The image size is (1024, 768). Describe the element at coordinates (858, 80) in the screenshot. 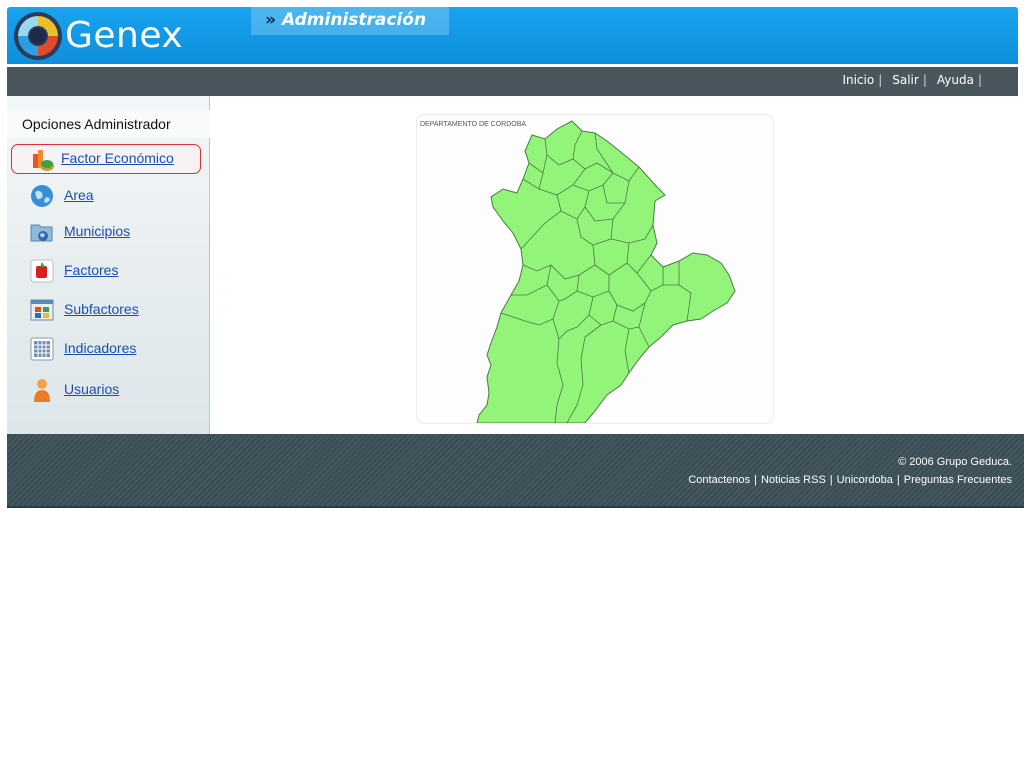

I see `nav-link-inicio: Inicio` at that location.